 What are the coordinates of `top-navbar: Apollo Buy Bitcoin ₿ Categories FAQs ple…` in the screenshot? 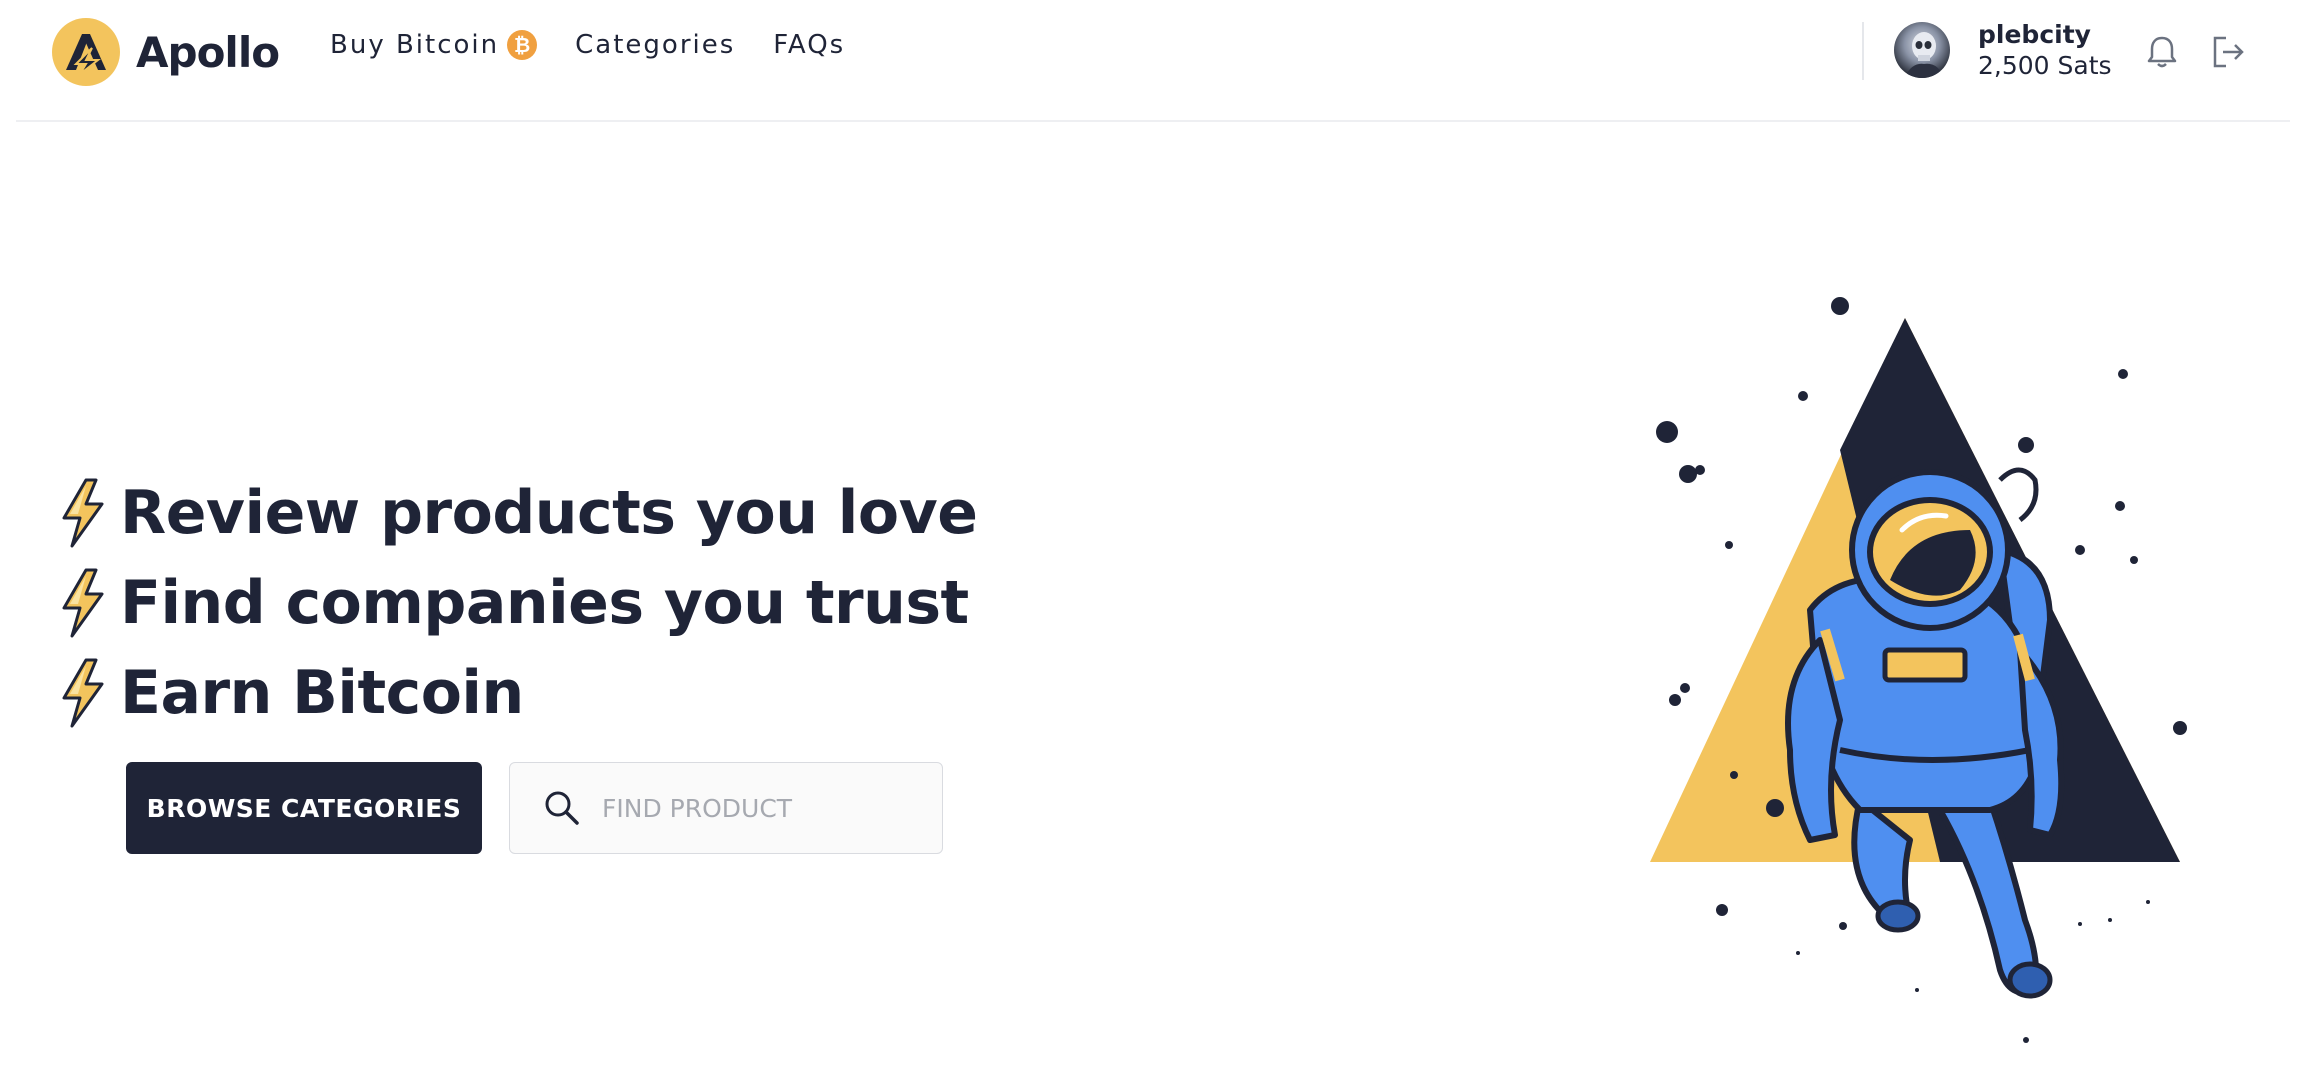 It's located at (1153, 61).